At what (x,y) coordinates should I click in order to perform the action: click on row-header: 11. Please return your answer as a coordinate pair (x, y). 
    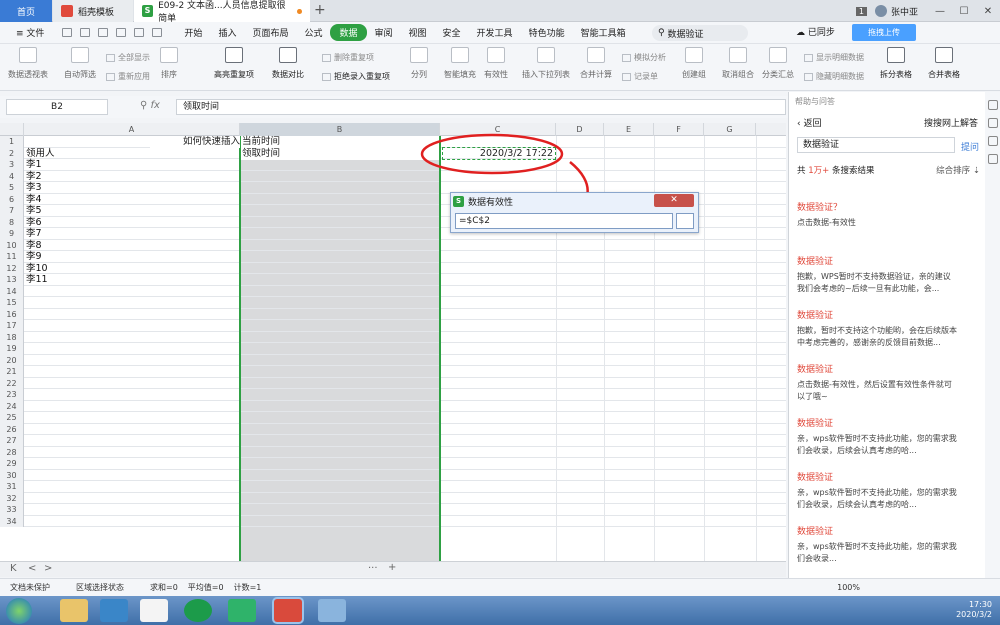
    Looking at the image, I should click on (12, 257).